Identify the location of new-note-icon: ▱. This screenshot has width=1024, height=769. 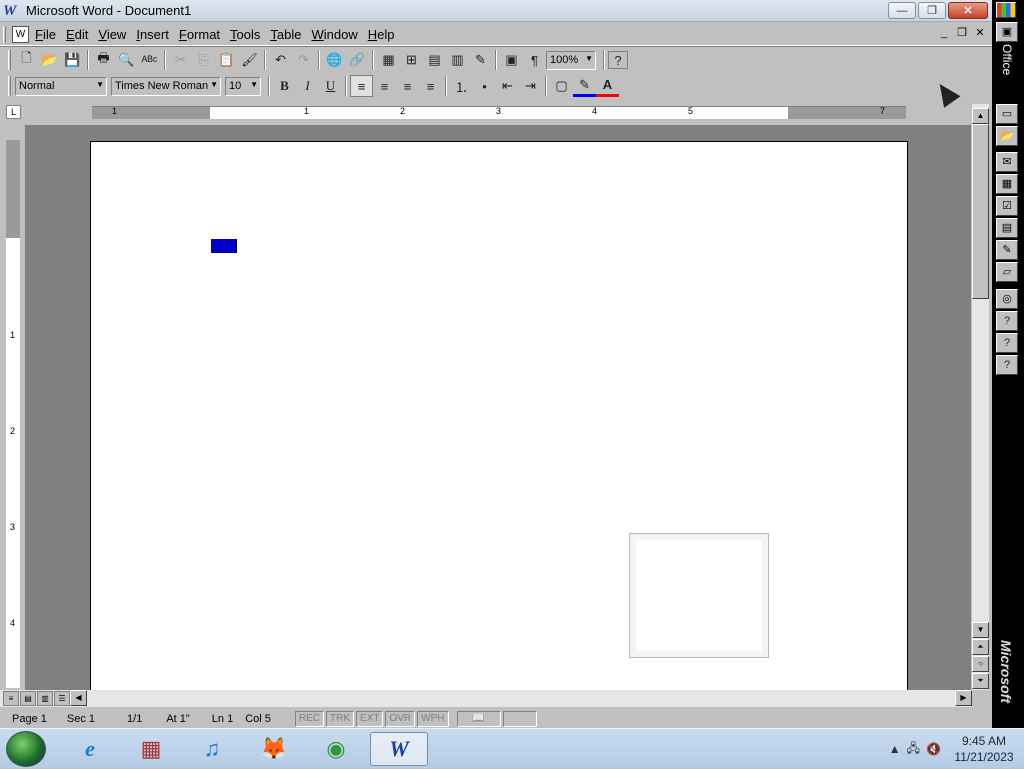
(1007, 272).